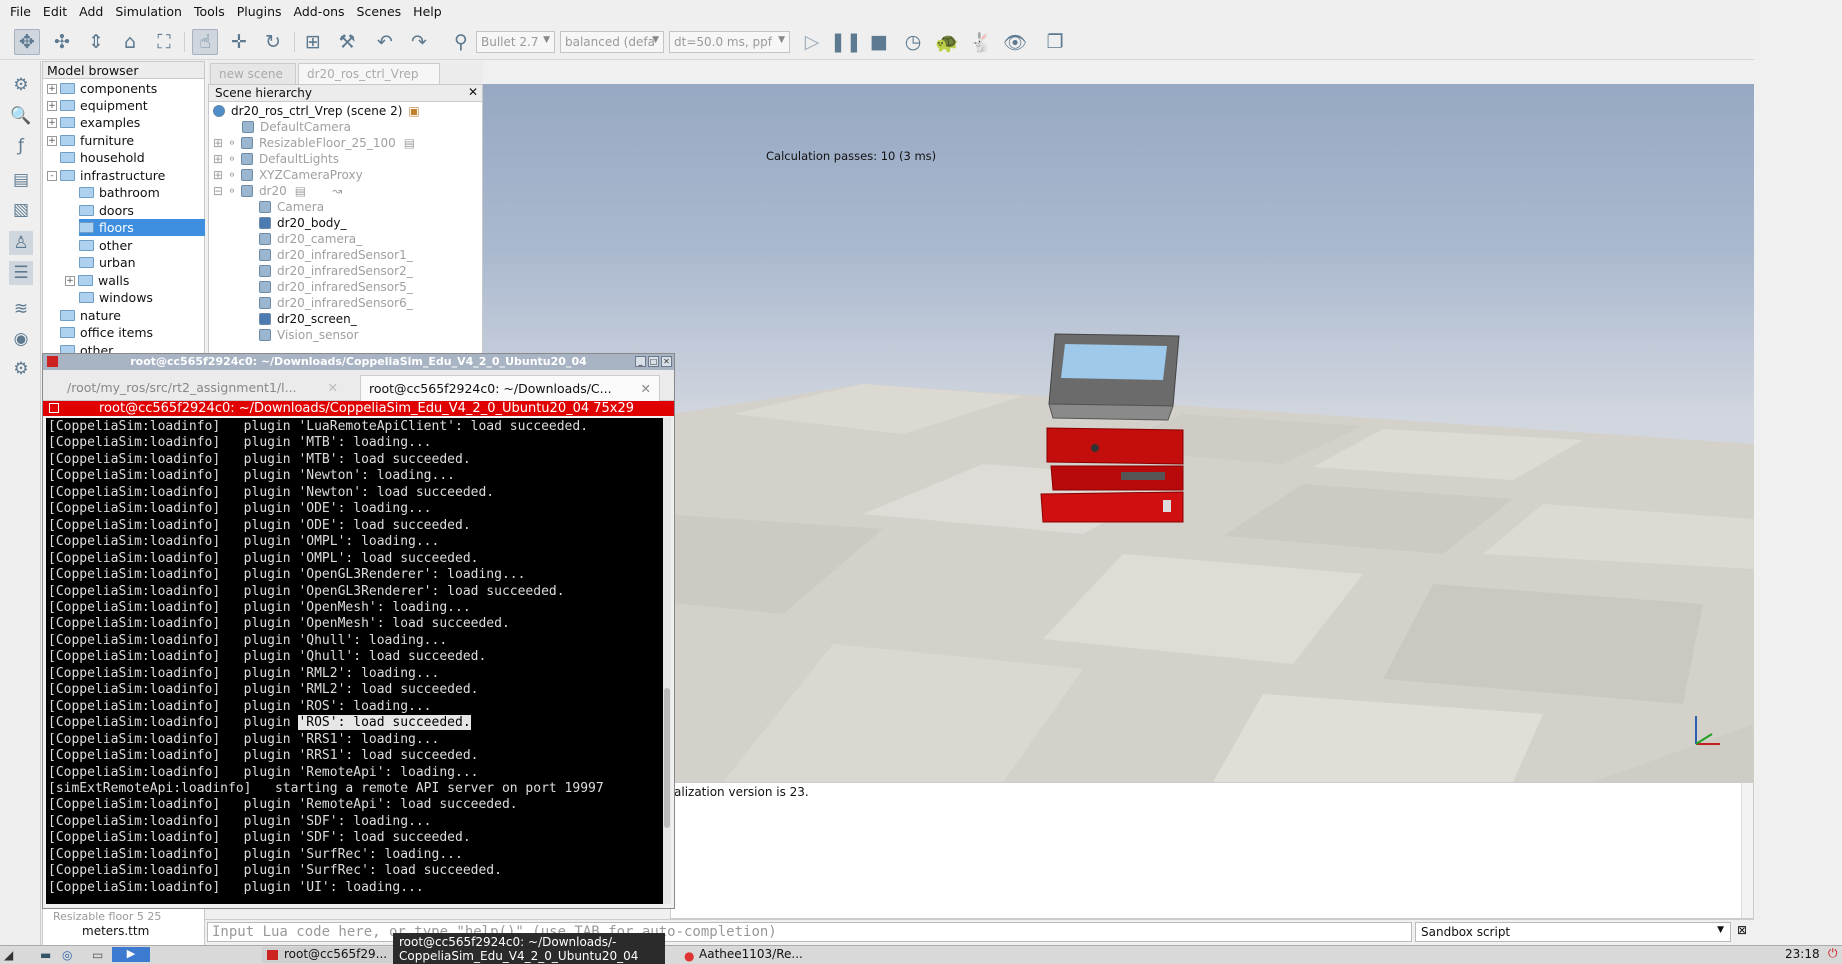 This screenshot has height=964, width=1842. I want to click on dr20-robot, so click(1113, 429).